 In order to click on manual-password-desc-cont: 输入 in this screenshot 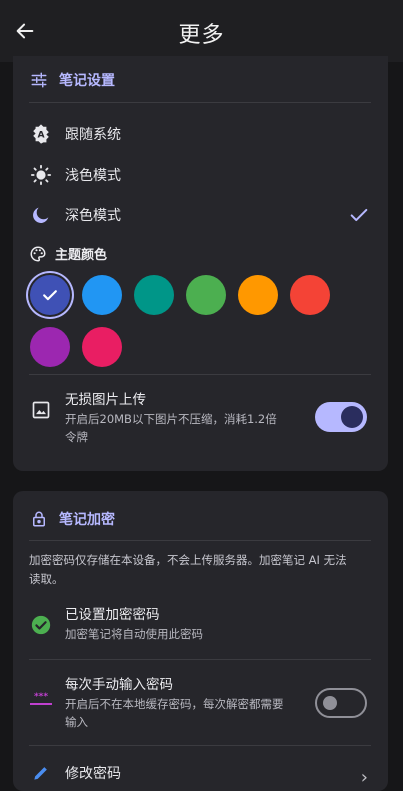, I will do `click(76, 722)`.